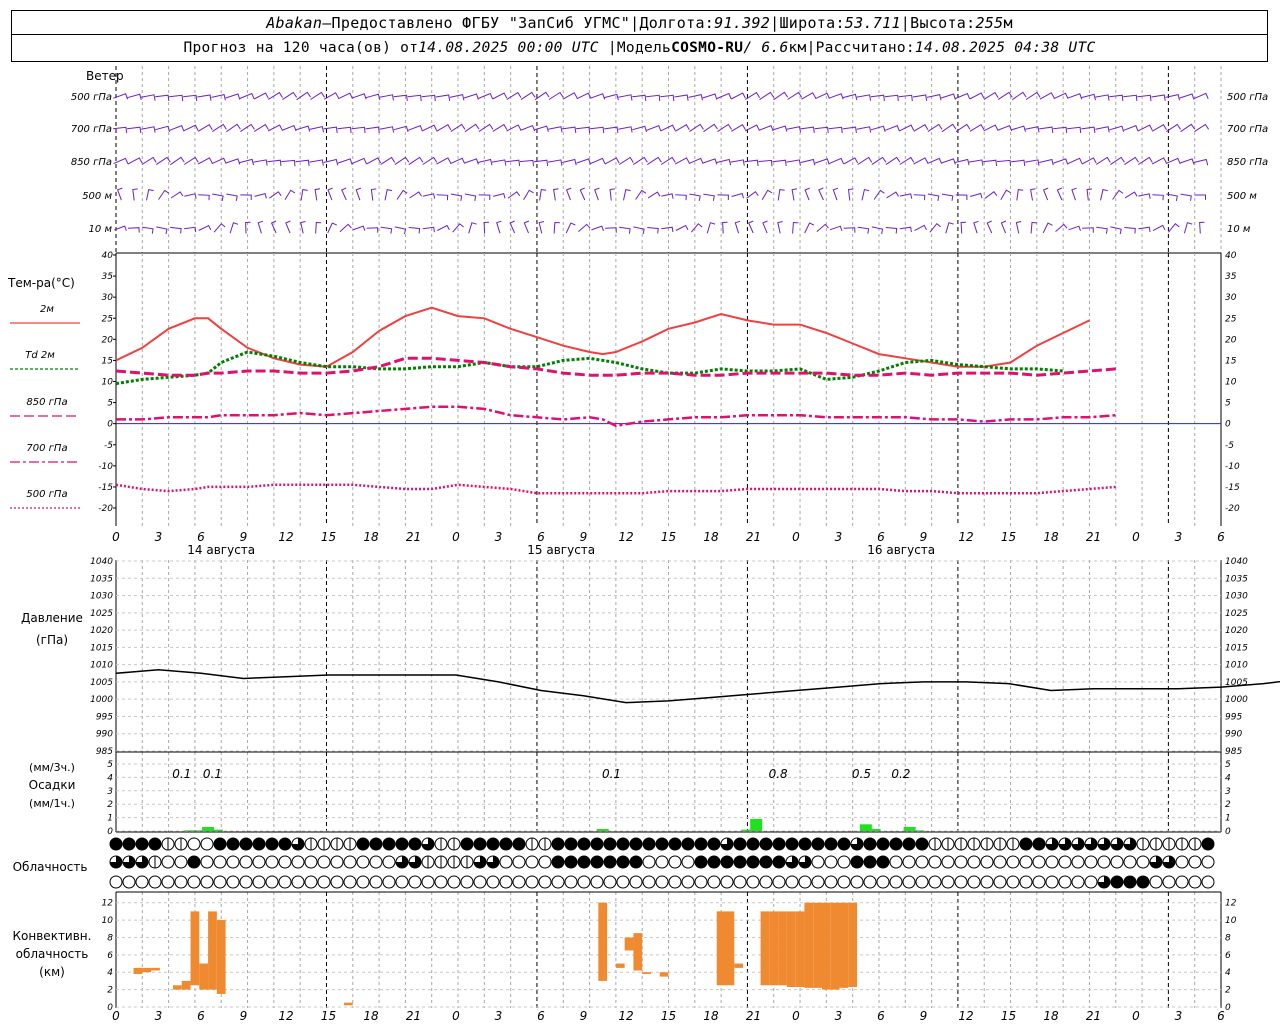 This screenshot has height=1024, width=1280. What do you see at coordinates (221, 550) in the screenshot?
I see `day-label: 14 августа` at bounding box center [221, 550].